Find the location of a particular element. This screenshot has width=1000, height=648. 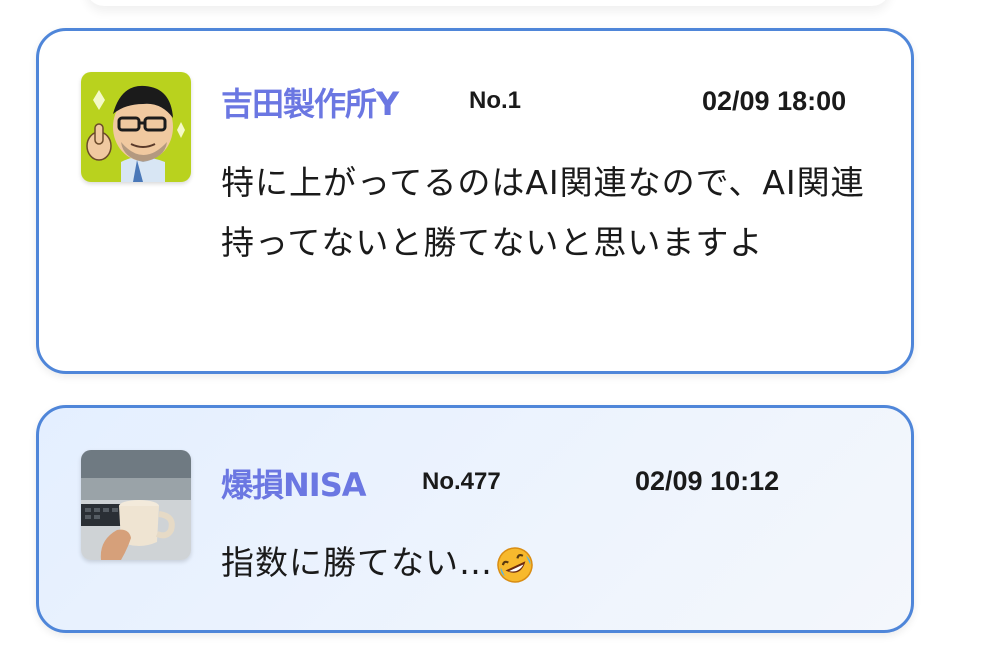

coffee-mug-avatar-image is located at coordinates (136, 505).